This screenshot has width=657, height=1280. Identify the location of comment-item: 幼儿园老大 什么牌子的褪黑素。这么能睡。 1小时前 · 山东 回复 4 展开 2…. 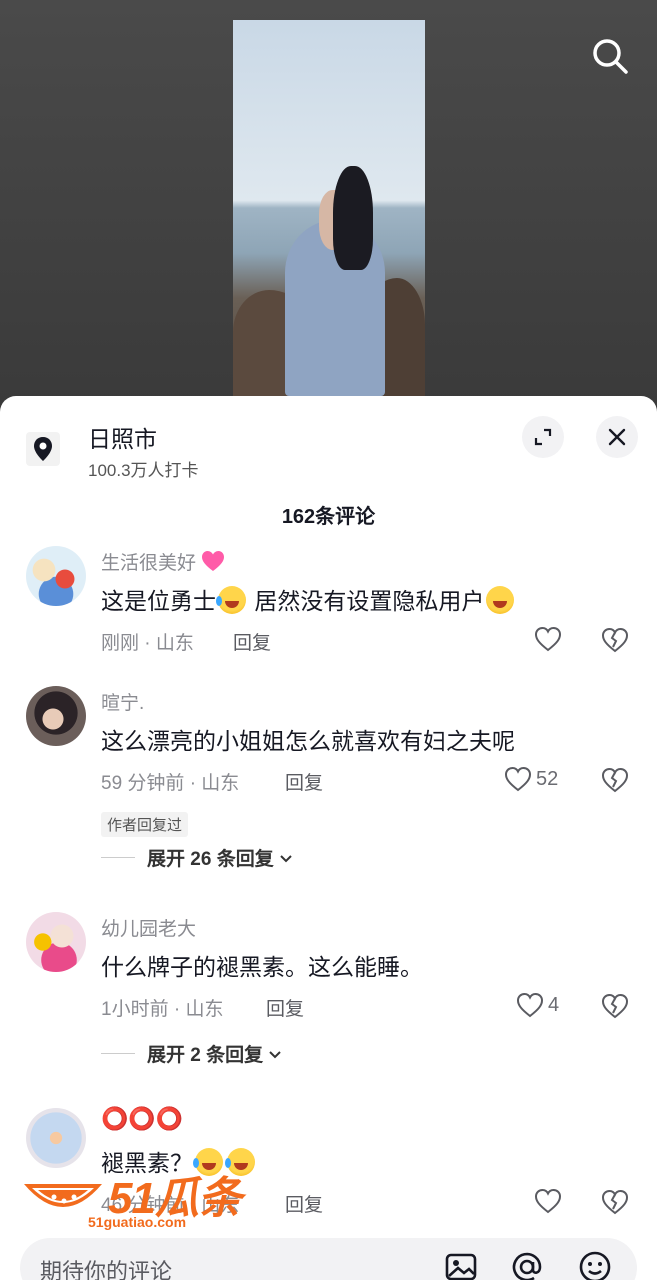
(328, 997).